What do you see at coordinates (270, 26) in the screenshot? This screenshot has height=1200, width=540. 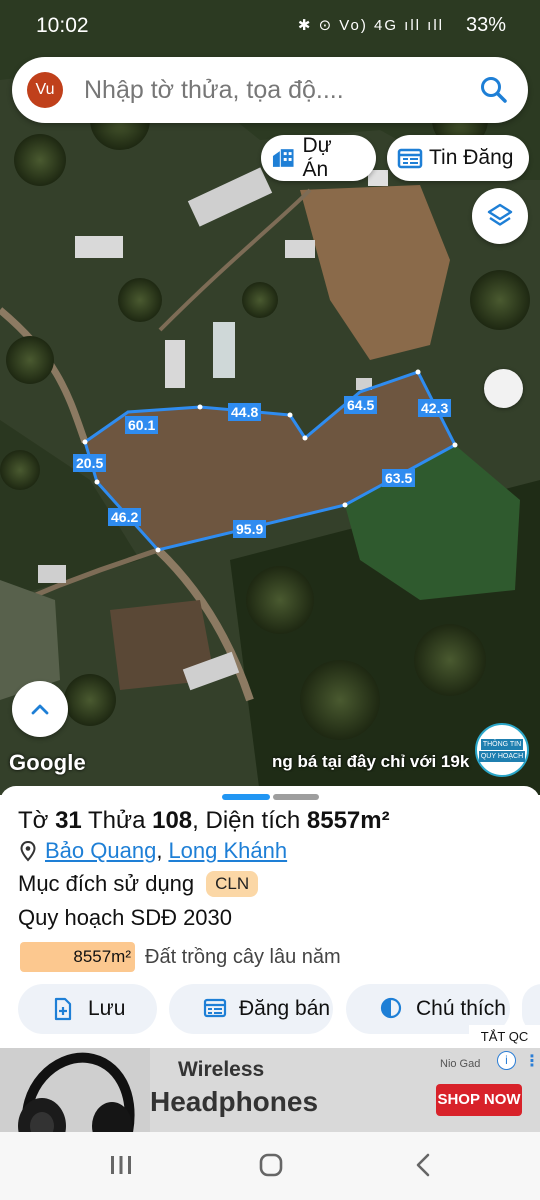 I see `status-bar: 10:02 ✱ ⊙ Vo) 4G ıll ıll 33%` at bounding box center [270, 26].